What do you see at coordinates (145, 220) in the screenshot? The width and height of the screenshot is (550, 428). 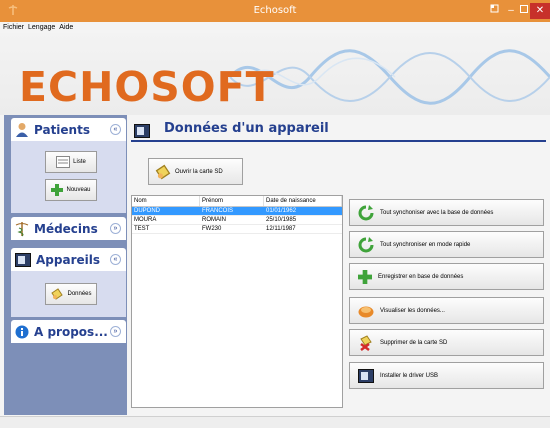 I see `cell-nom: MOURA` at bounding box center [145, 220].